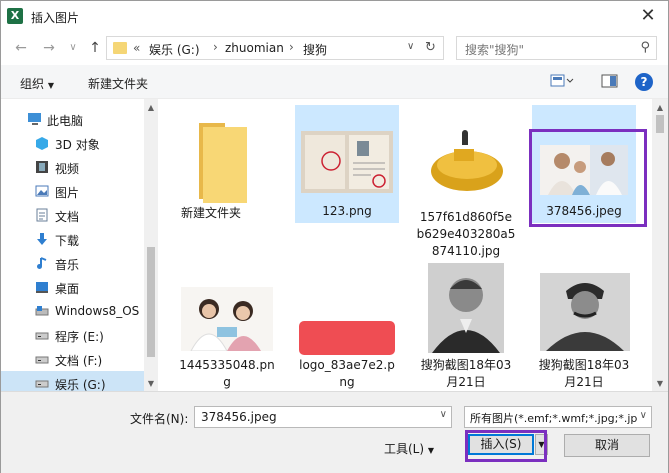  What do you see at coordinates (347, 338) in the screenshot?
I see `red-logo-image` at bounding box center [347, 338].